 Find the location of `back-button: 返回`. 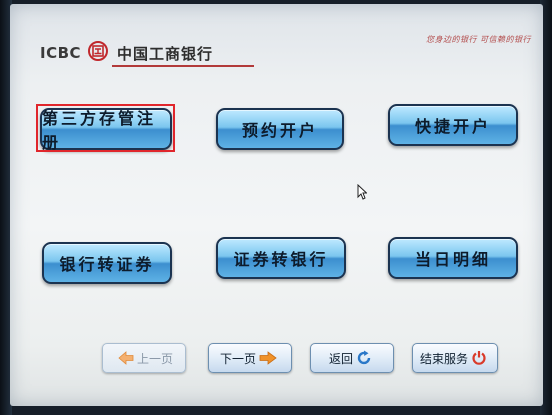

back-button: 返回 is located at coordinates (352, 358).